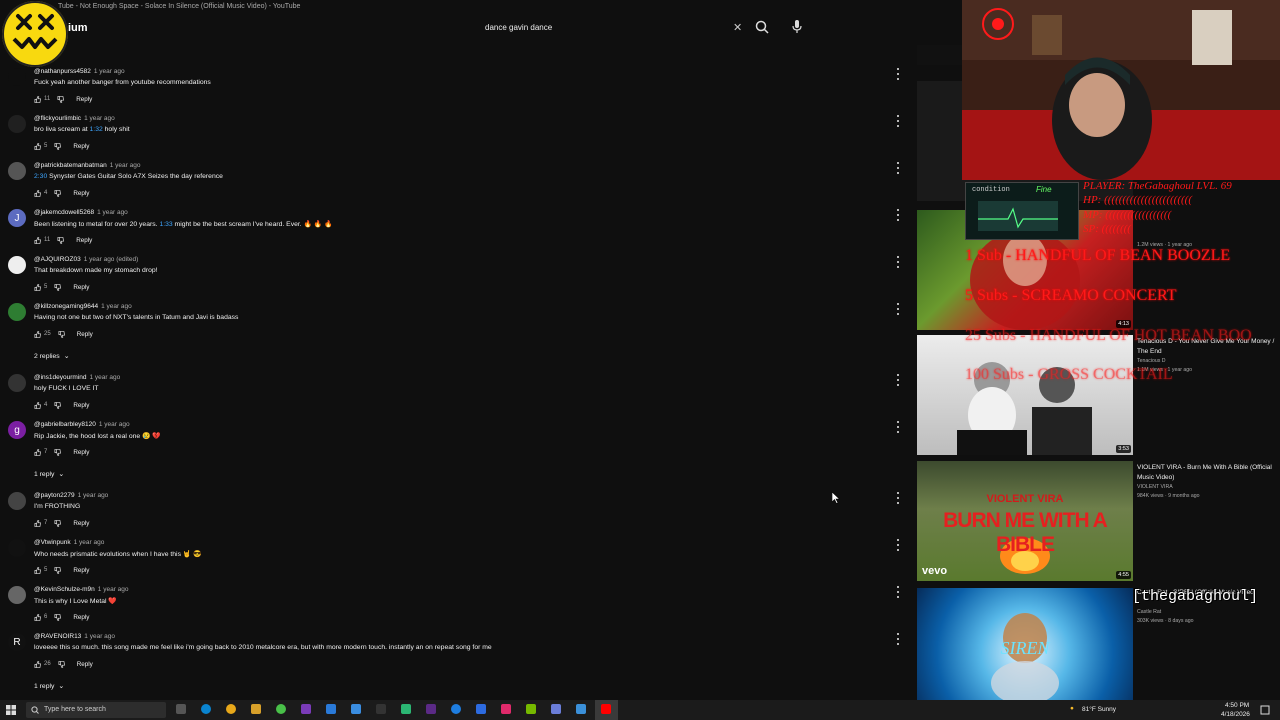 The height and width of the screenshot is (720, 1280). What do you see at coordinates (797, 29) in the screenshot?
I see `mic-icon` at bounding box center [797, 29].